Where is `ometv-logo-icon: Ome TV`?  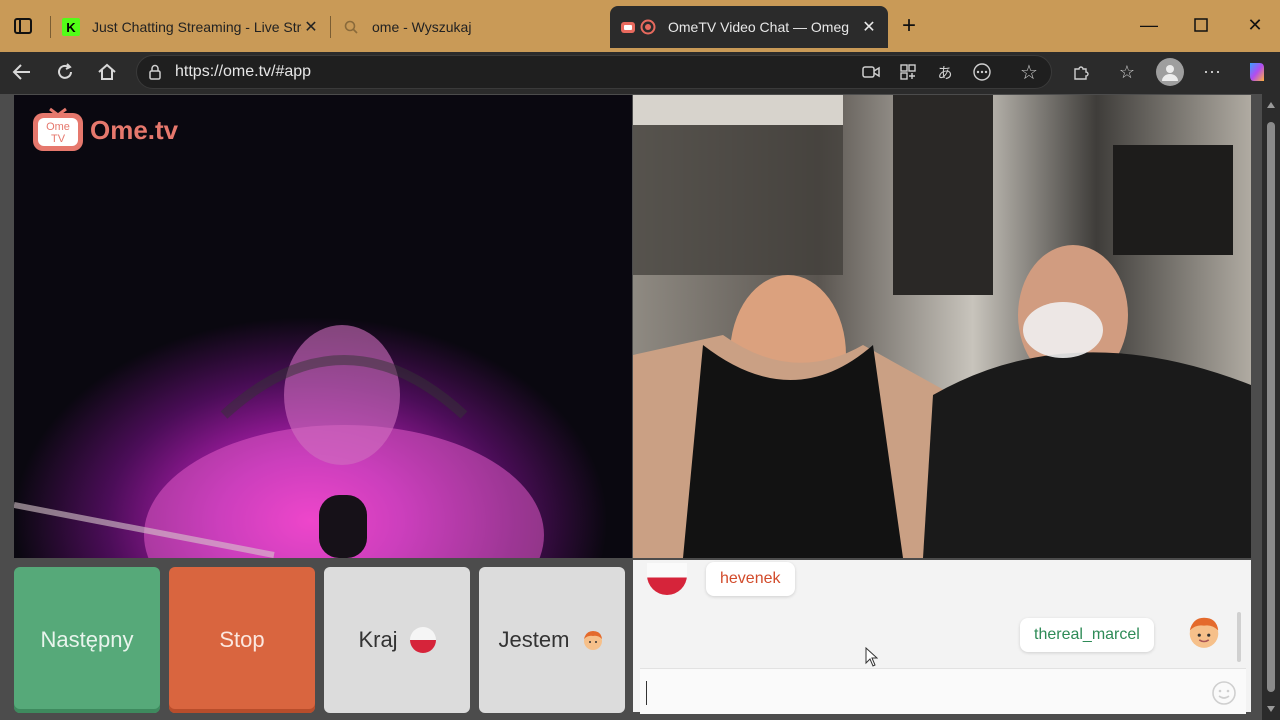 ometv-logo-icon: Ome TV is located at coordinates (58, 129).